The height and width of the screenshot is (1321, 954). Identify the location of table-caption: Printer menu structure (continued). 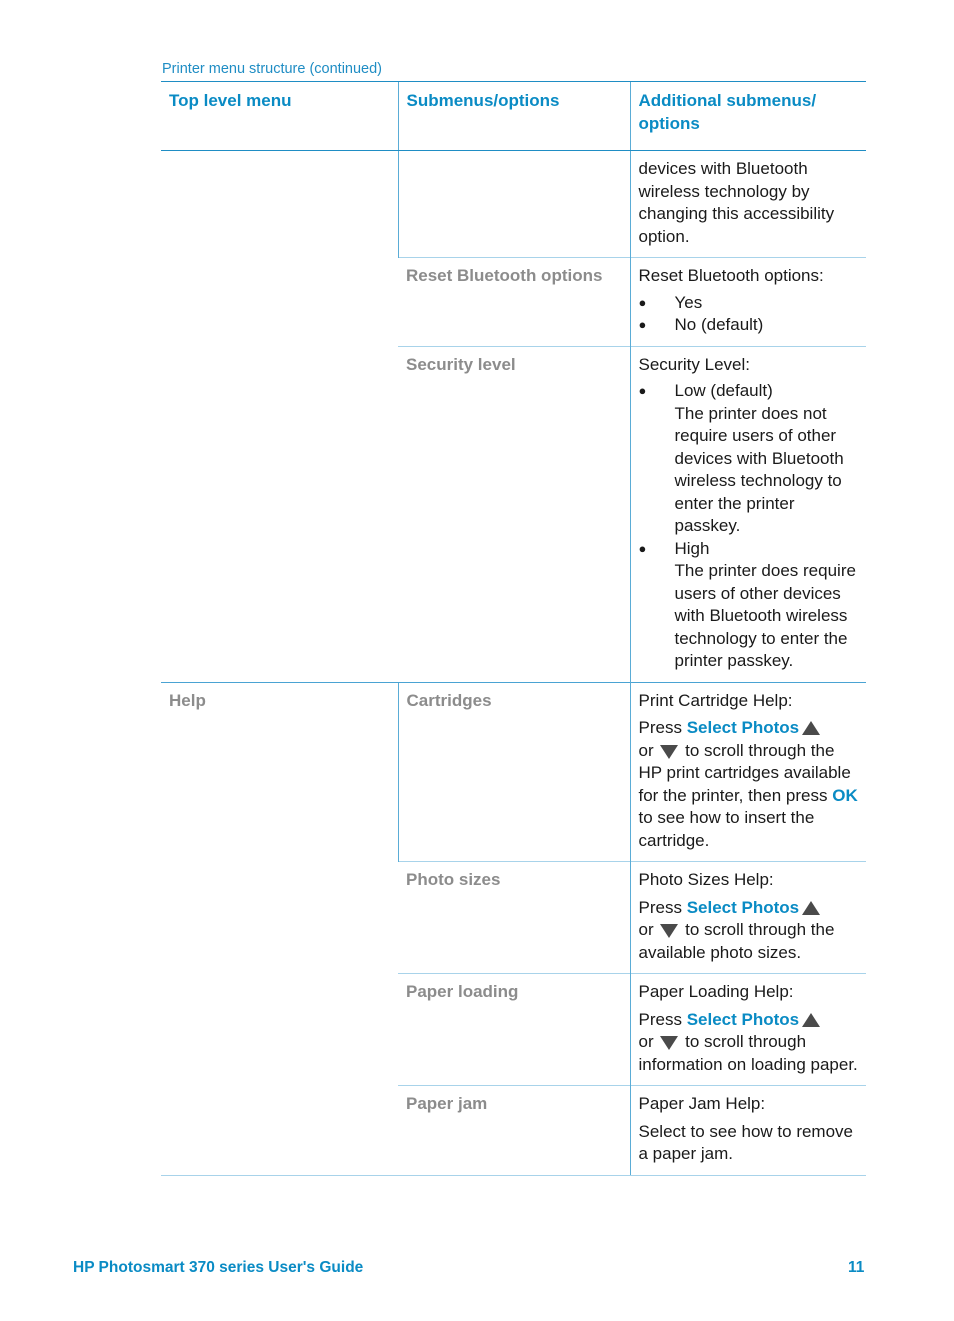
(272, 69).